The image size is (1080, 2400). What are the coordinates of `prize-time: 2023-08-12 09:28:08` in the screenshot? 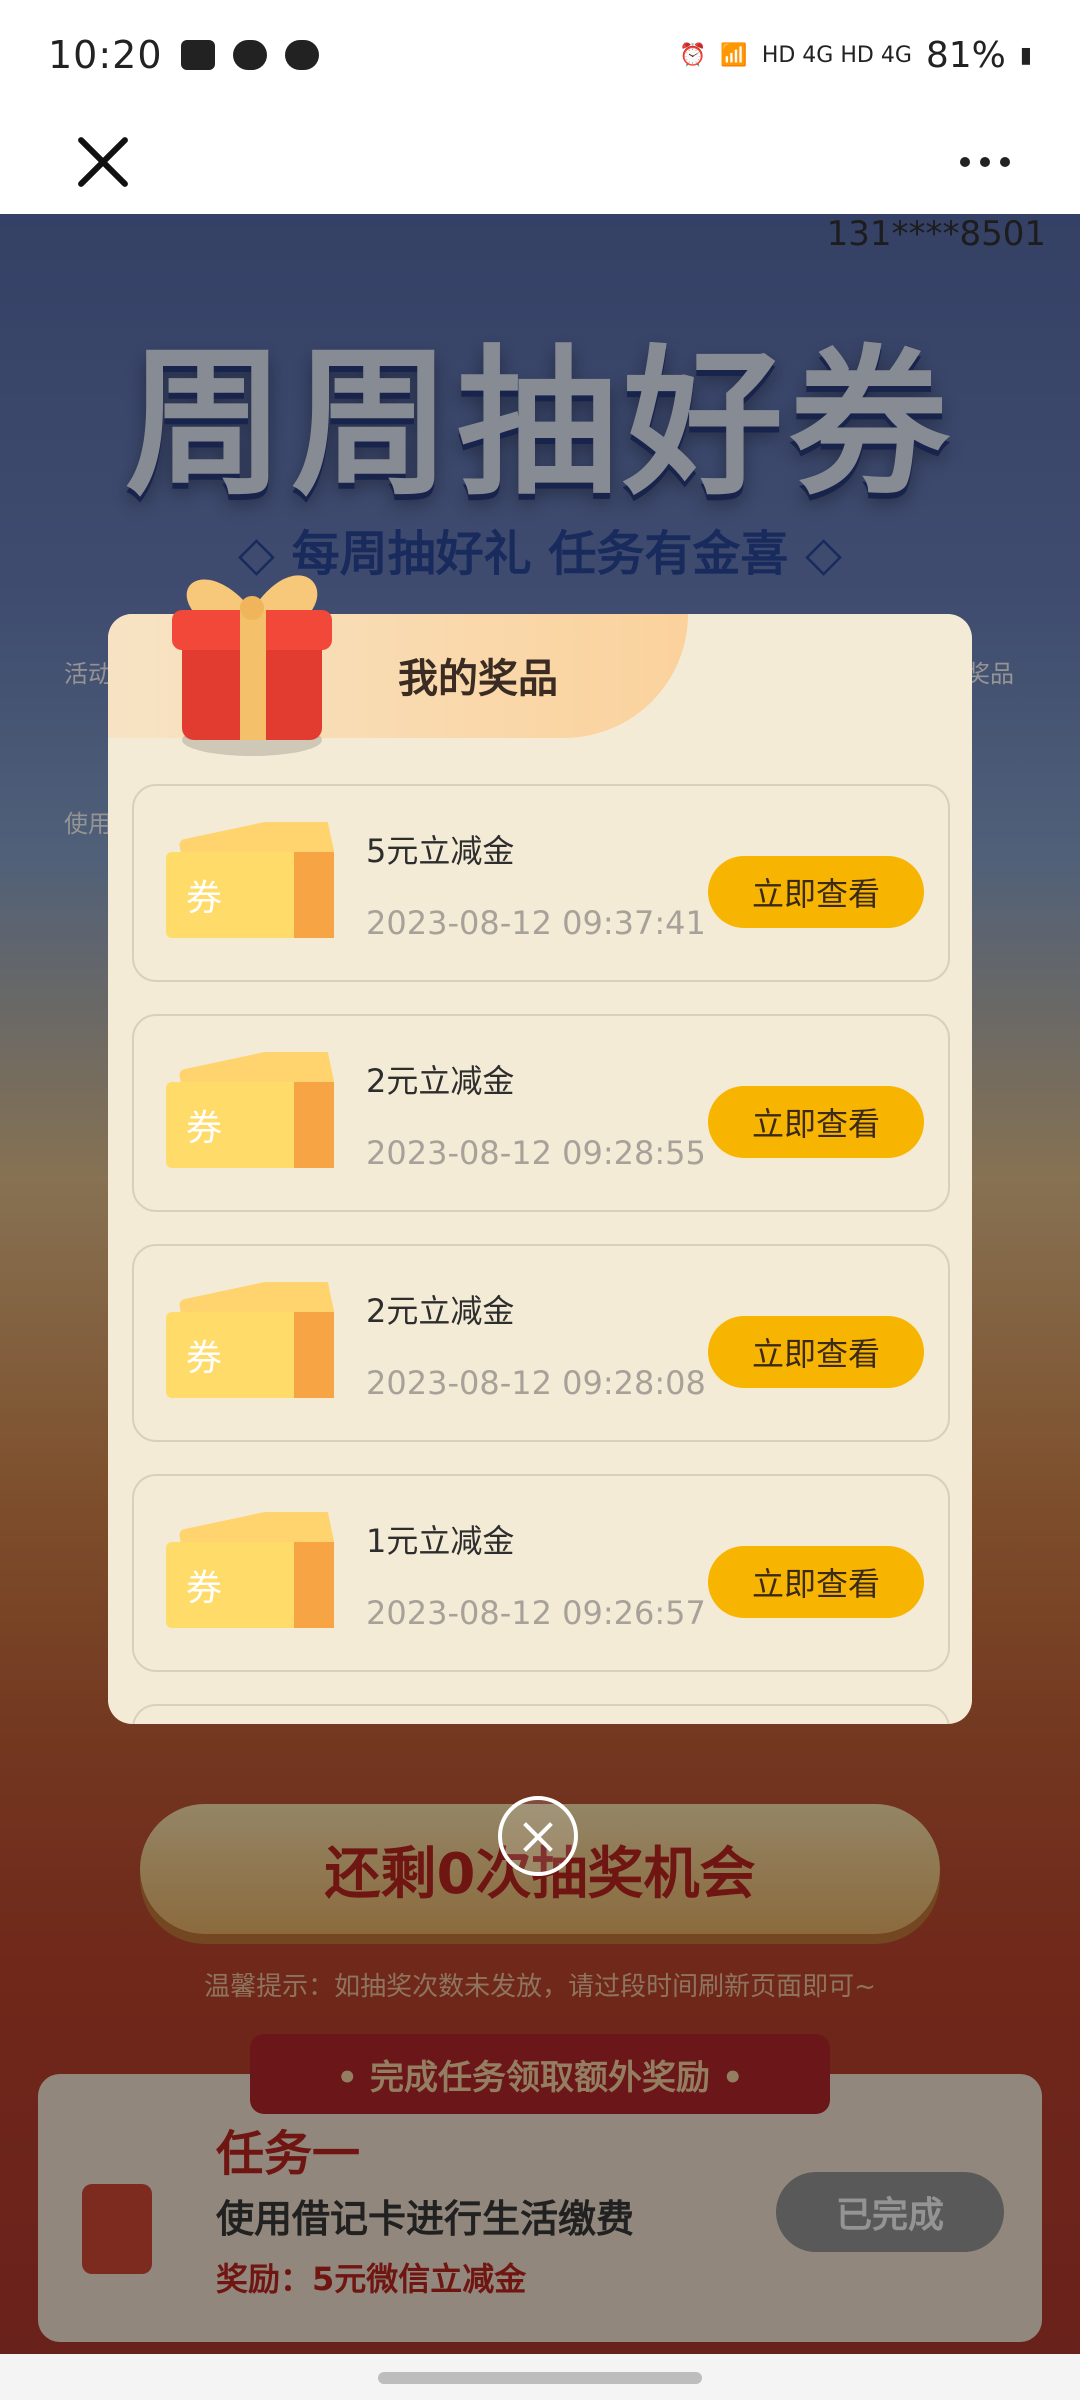 It's located at (536, 1383).